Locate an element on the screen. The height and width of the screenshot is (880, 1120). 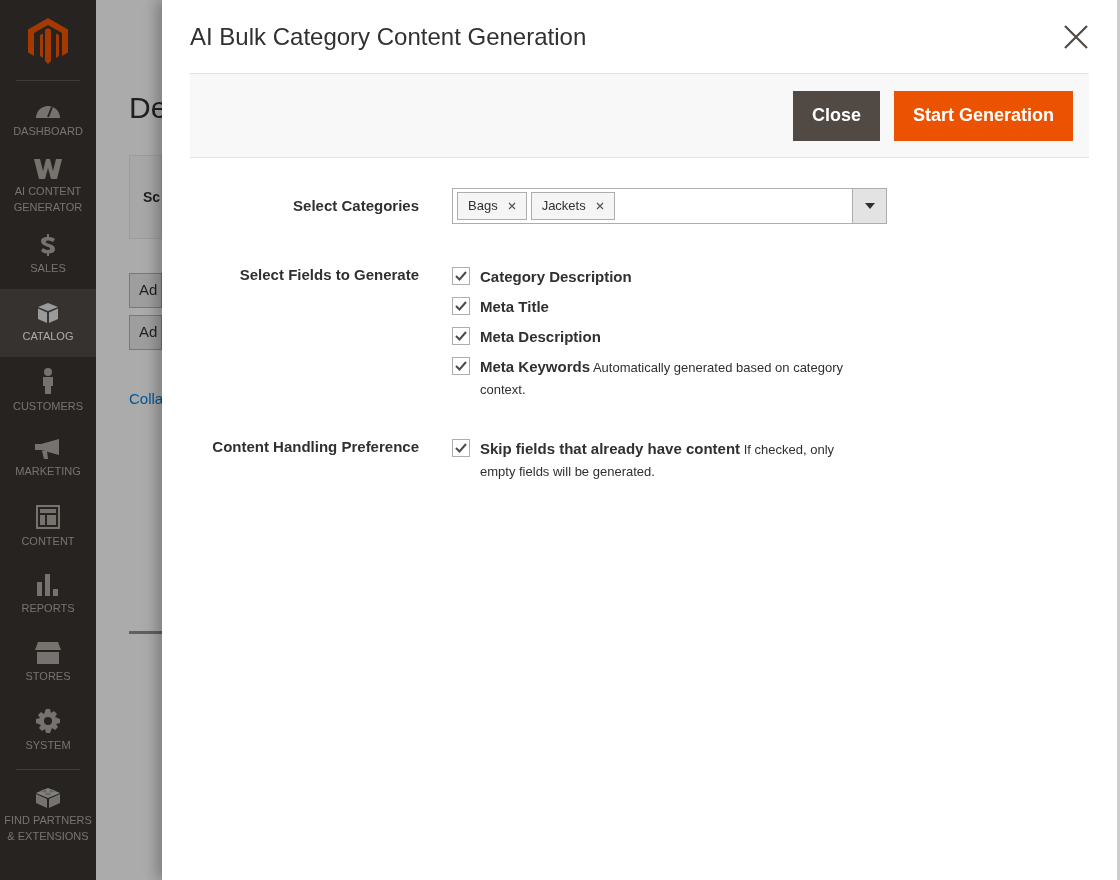
logo-icon is located at coordinates (48, 41).